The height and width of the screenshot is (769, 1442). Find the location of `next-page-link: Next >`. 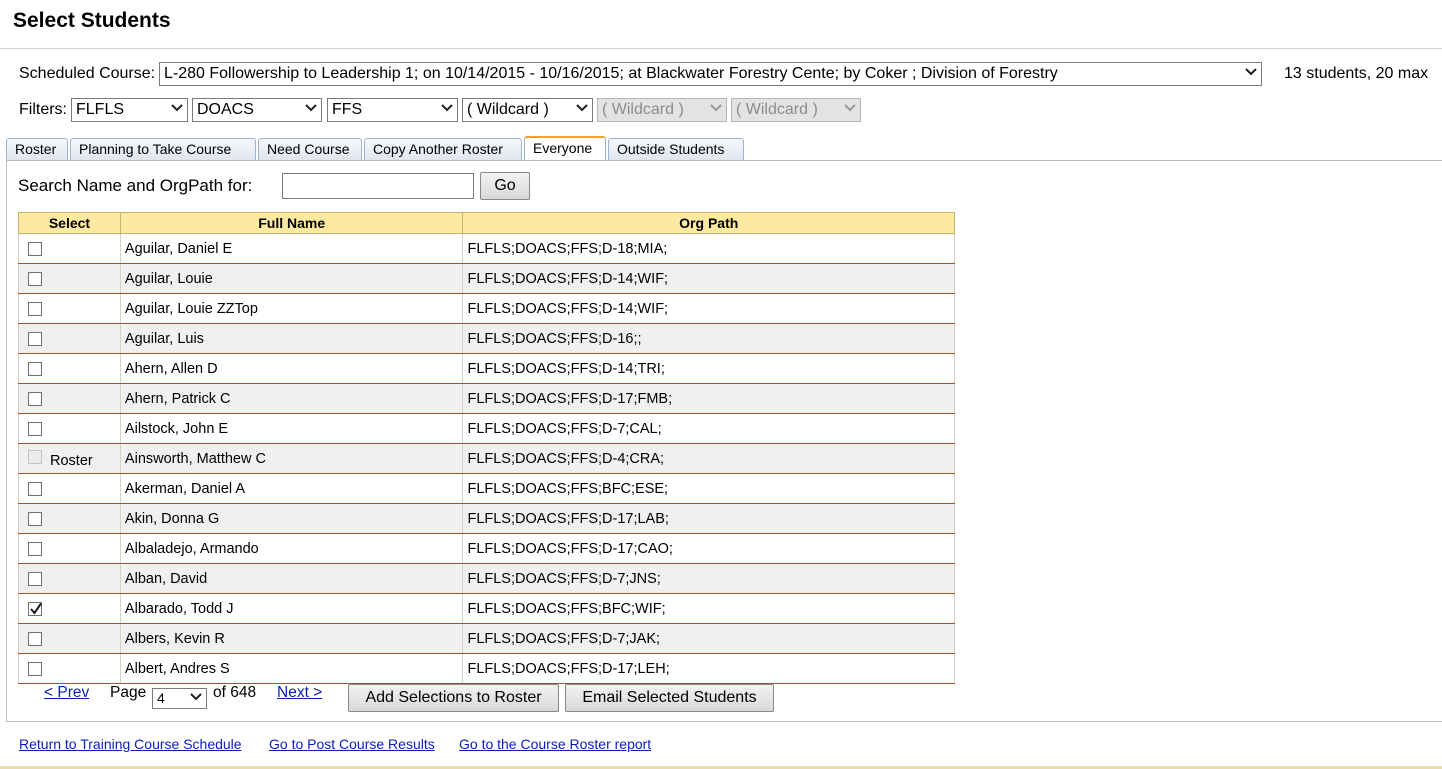

next-page-link: Next > is located at coordinates (299, 692).